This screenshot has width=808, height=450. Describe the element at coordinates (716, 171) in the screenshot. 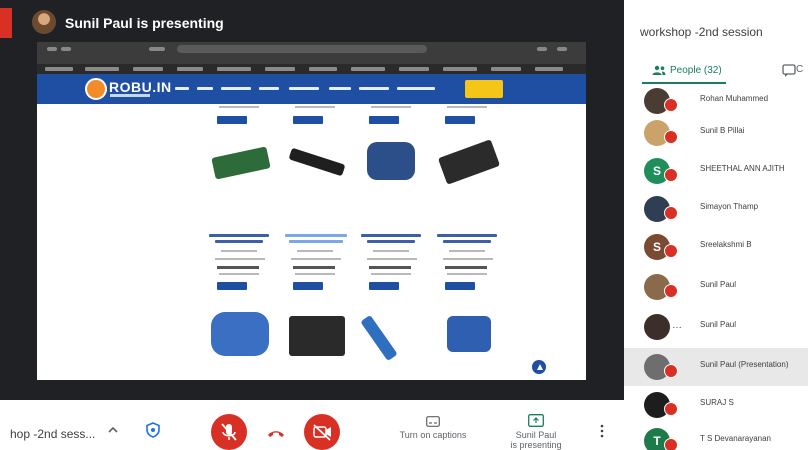

I see `participant-row: S SHEETHAL ANN AJITH` at that location.